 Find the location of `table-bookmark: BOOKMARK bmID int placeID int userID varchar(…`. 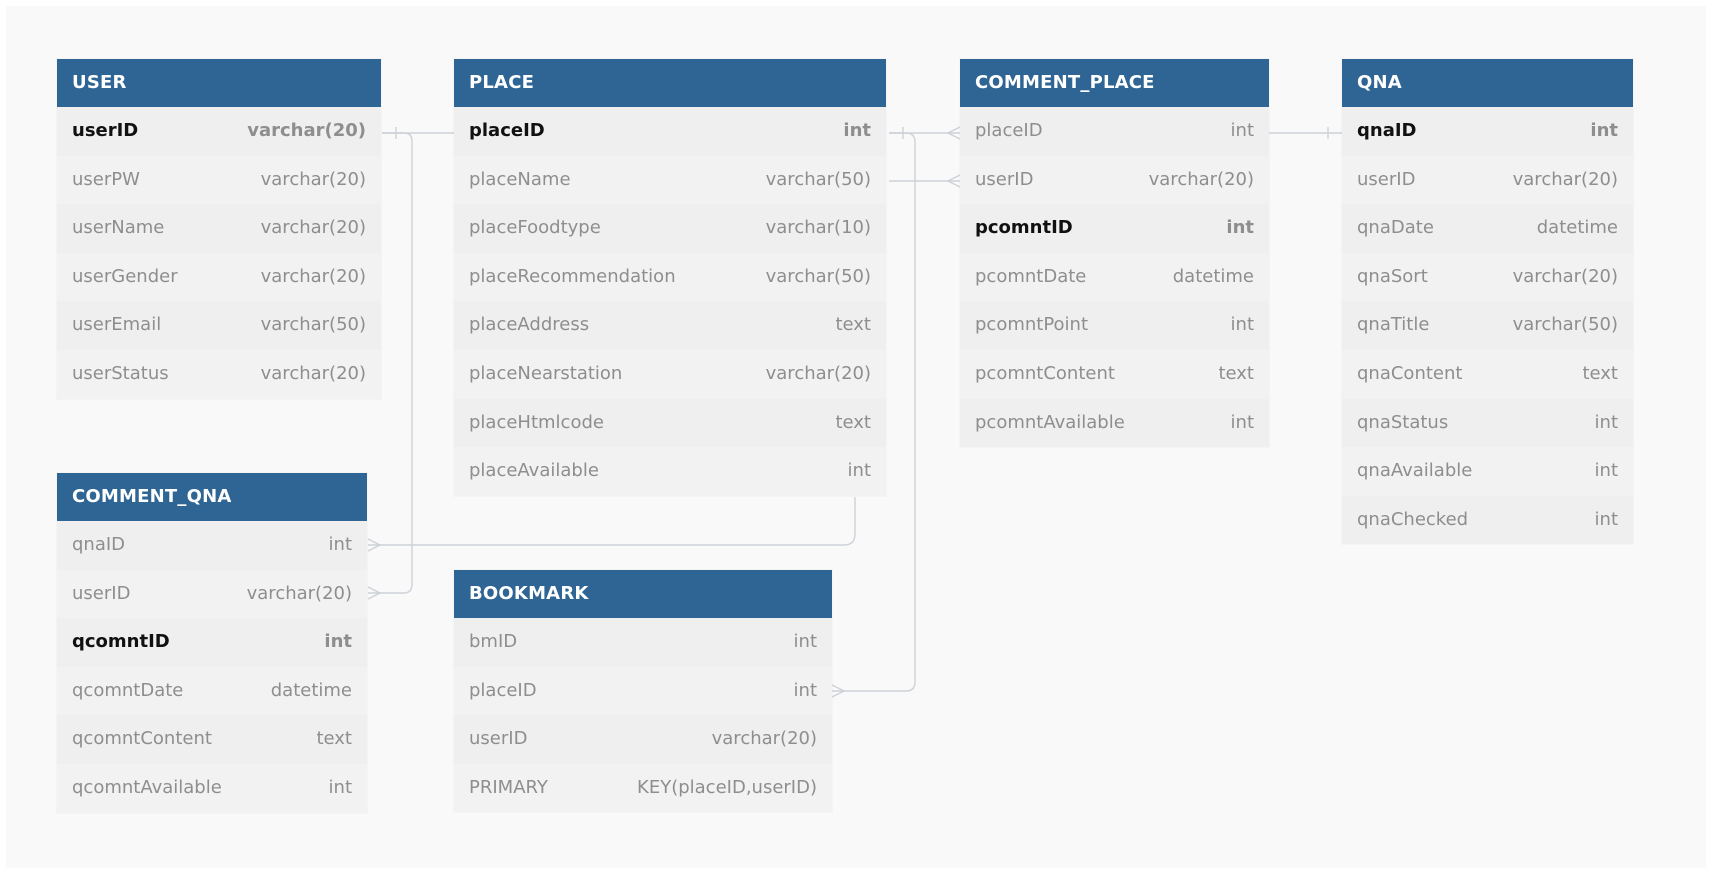

table-bookmark: BOOKMARK bmID int placeID int userID varchar(… is located at coordinates (643, 691).